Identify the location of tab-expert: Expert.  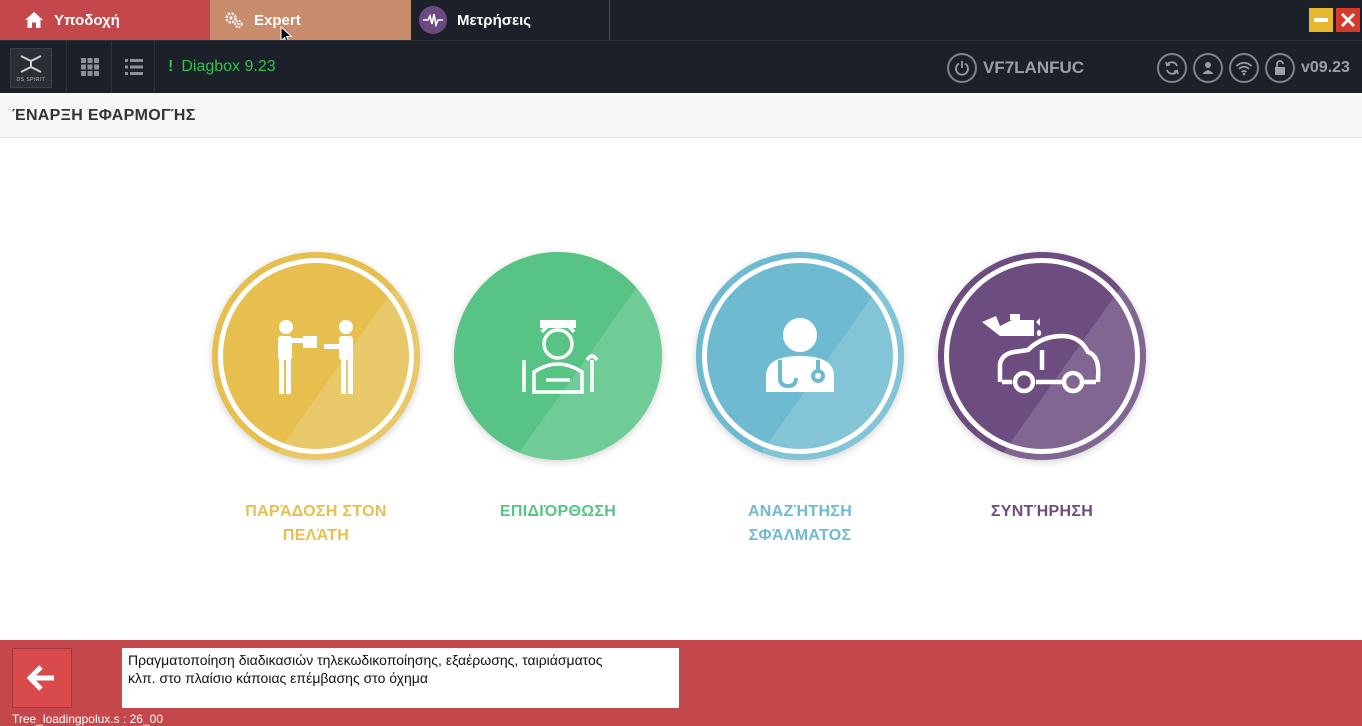
(310, 22).